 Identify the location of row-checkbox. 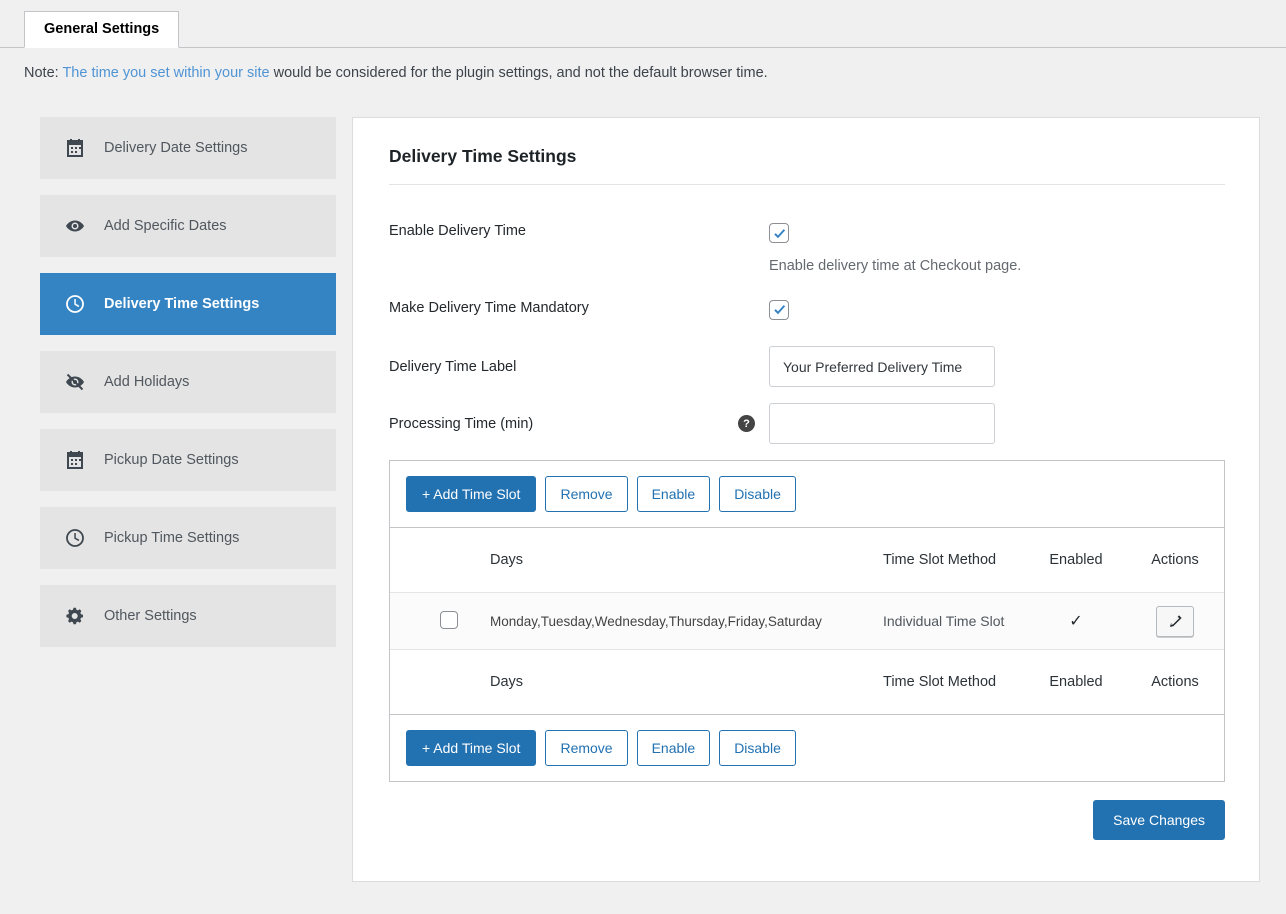
(449, 619).